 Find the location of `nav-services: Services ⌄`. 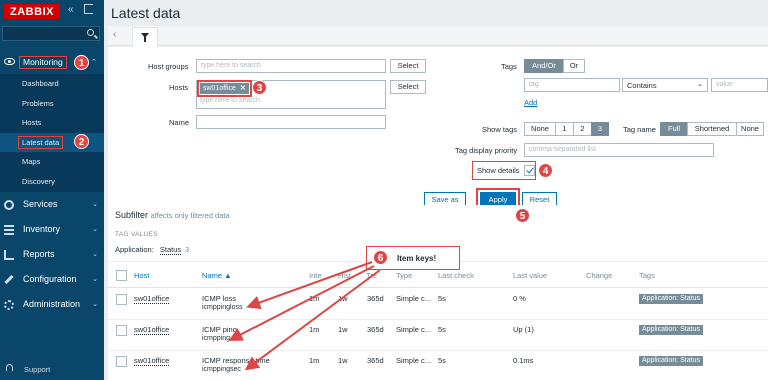

nav-services: Services ⌄ is located at coordinates (52, 204).